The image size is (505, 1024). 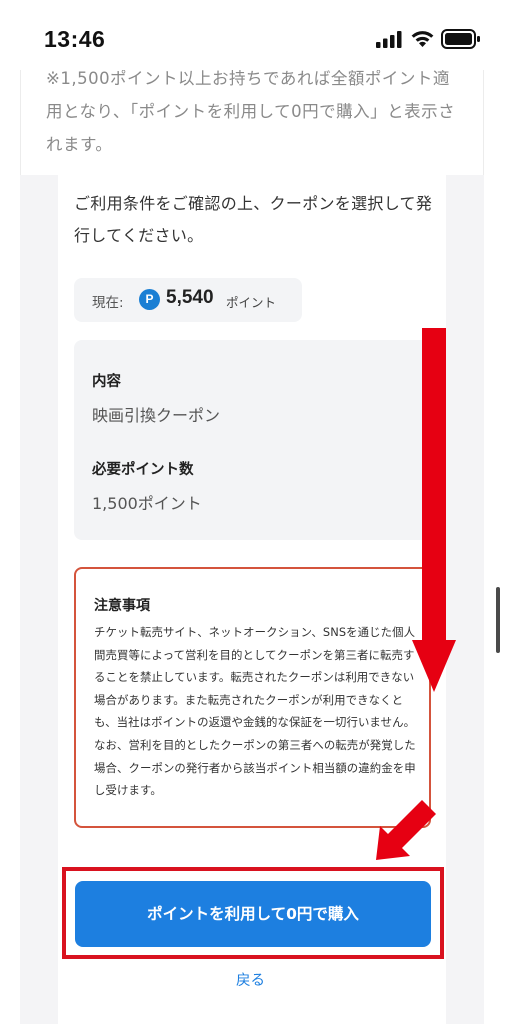 What do you see at coordinates (253, 219) in the screenshot?
I see `intro-text: ご利用条件をご確認の上、クーポンを選択して発行してください。` at bounding box center [253, 219].